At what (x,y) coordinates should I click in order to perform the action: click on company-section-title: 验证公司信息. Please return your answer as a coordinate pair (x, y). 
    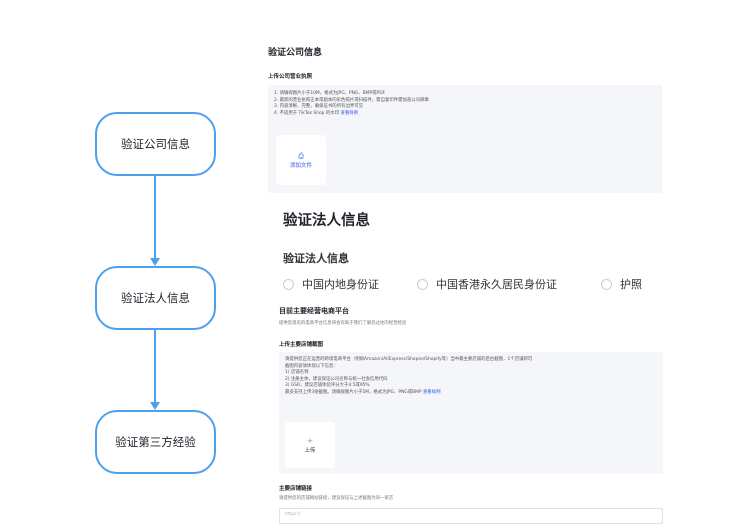
    Looking at the image, I should click on (295, 53).